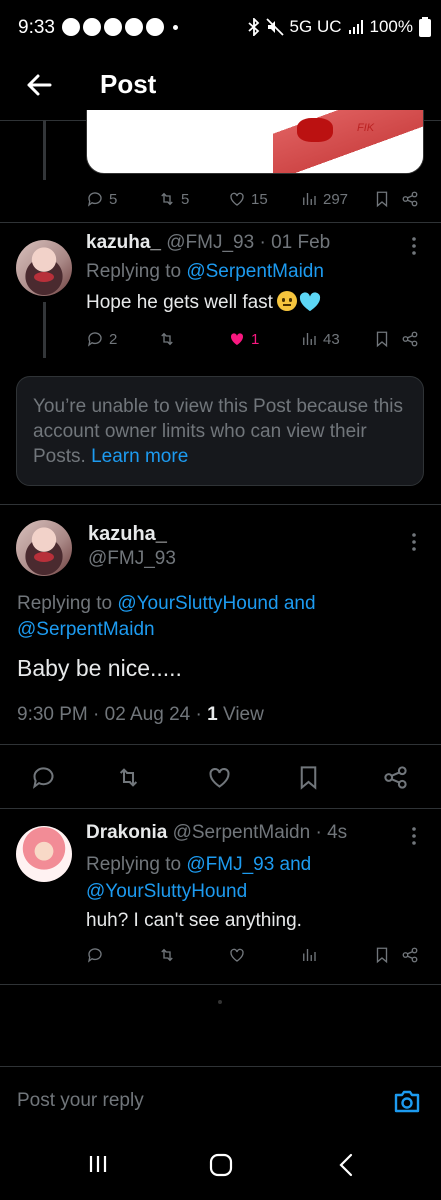  I want to click on bluetooth-icon, so click(253, 27).